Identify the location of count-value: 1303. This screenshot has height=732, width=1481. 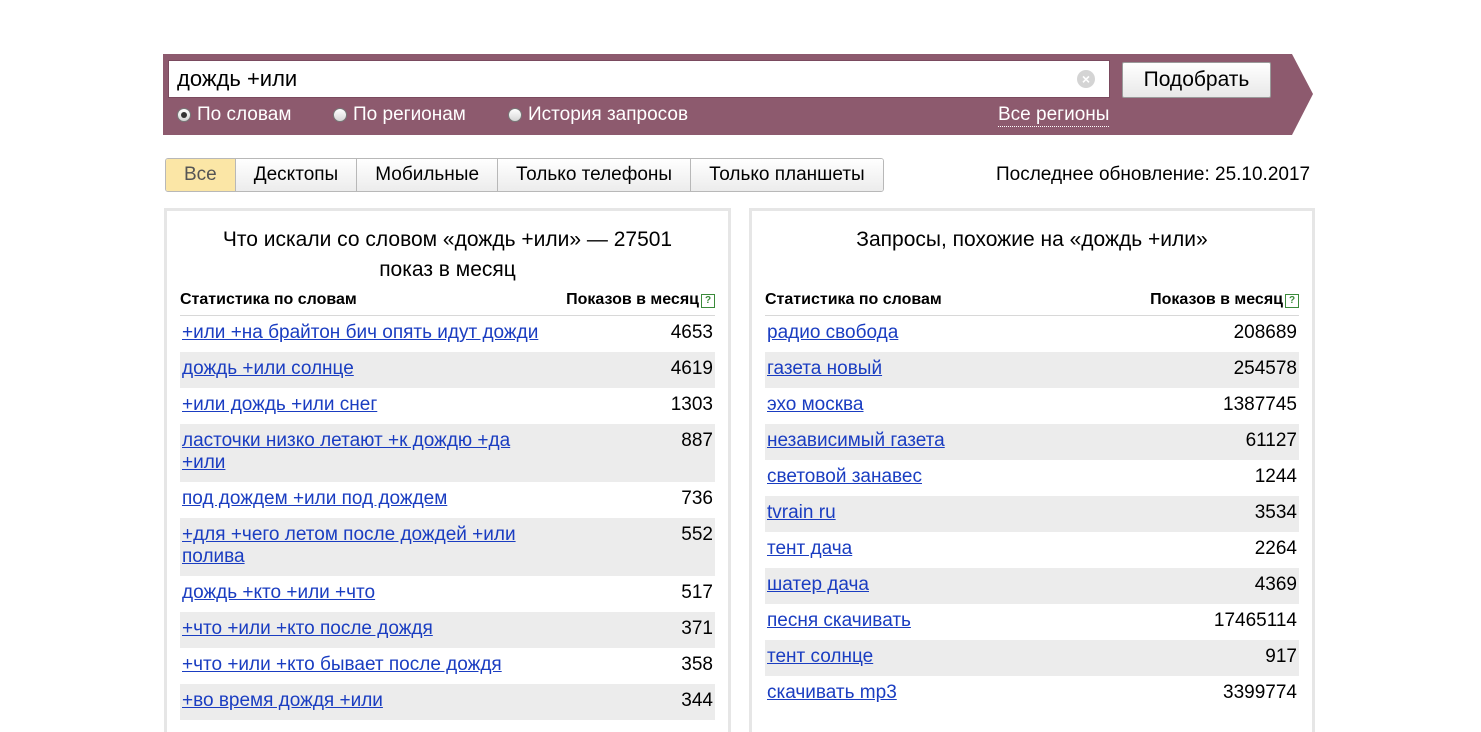
(691, 404).